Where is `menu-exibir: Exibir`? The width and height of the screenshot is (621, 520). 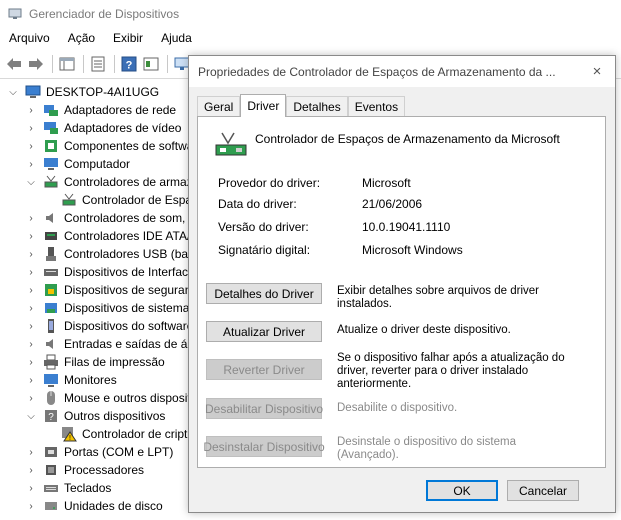 menu-exibir: Exibir is located at coordinates (128, 38).